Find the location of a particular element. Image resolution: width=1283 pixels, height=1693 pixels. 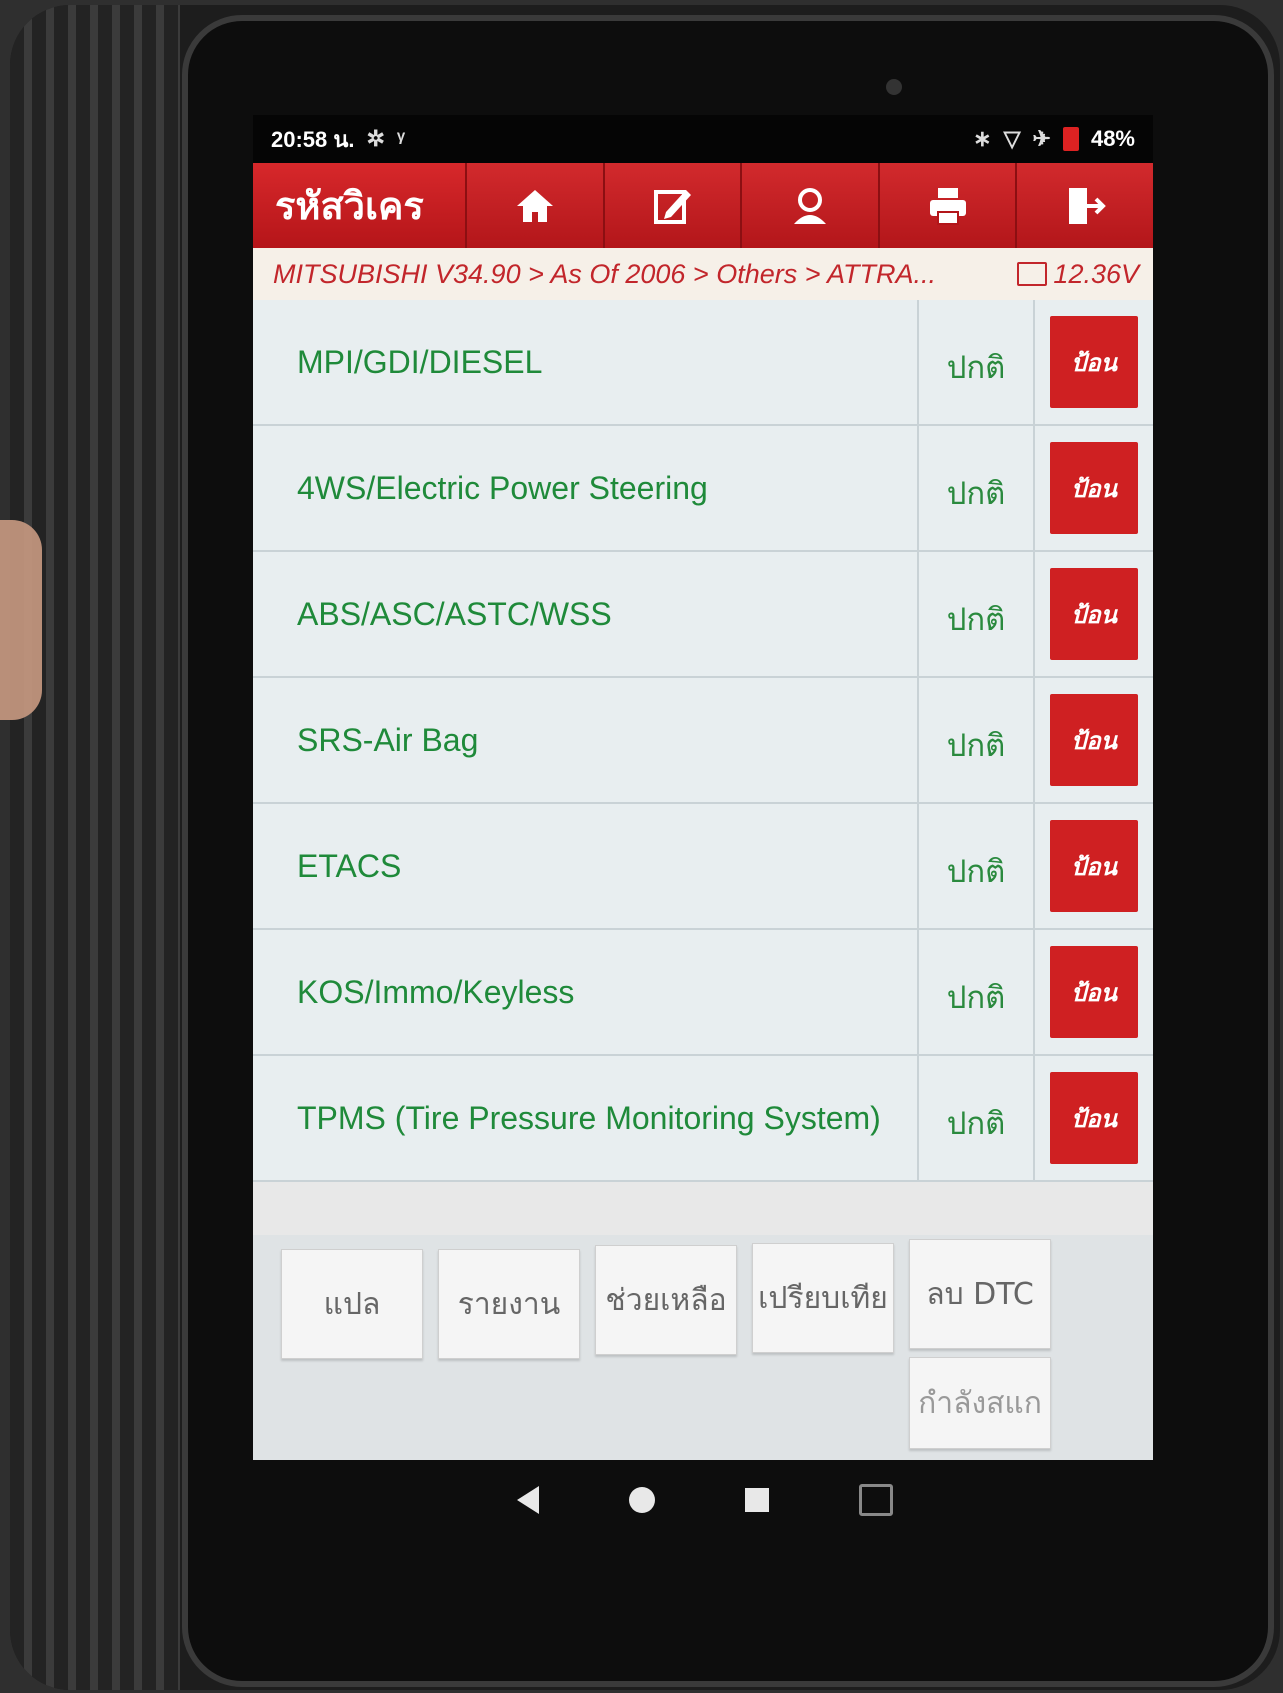

system-row: KOS/Immo/Keyless ปกติ ป้อน is located at coordinates (703, 993).